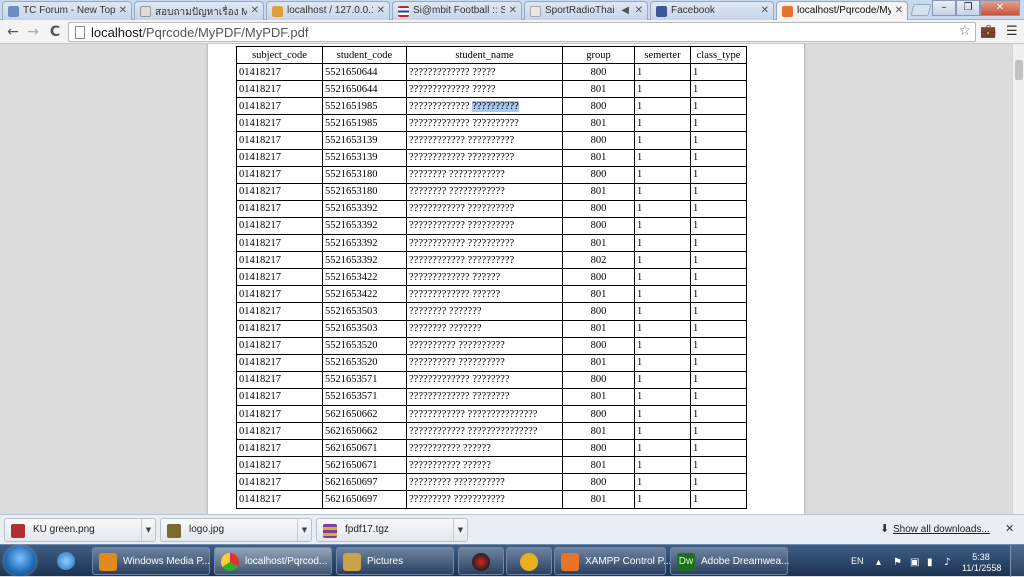 Image resolution: width=1024 pixels, height=577 pixels. I want to click on reload-button: C, so click(55, 32).